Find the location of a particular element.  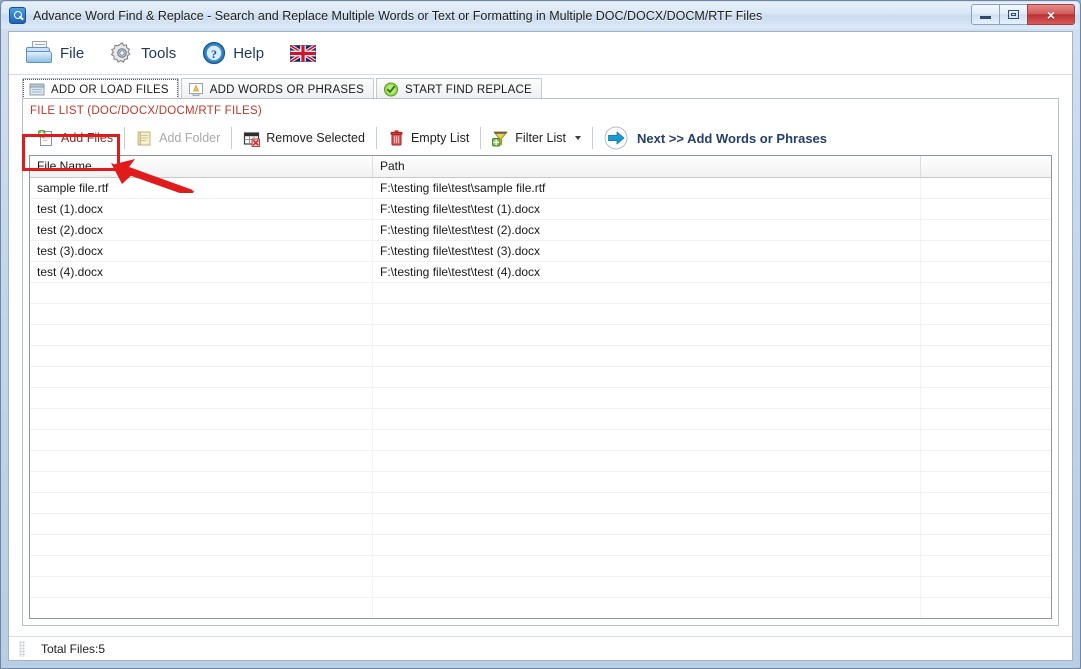

chevron-down-icon is located at coordinates (578, 138).